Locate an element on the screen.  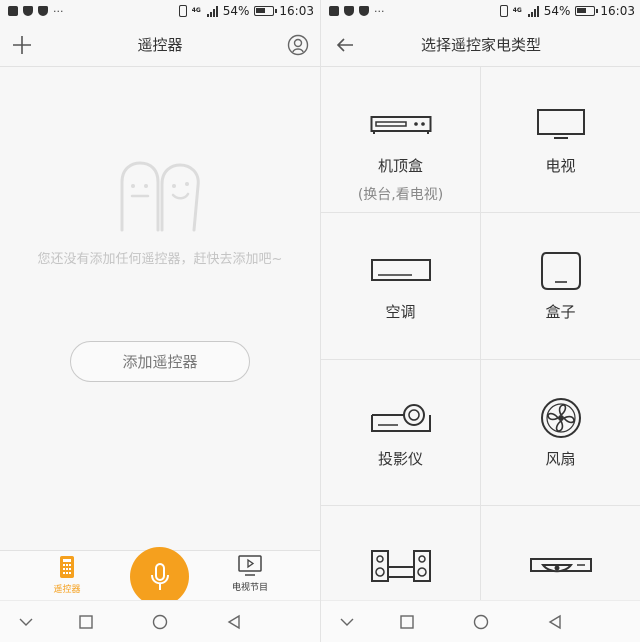
category-label: 电视 is located at coordinates (560, 166).